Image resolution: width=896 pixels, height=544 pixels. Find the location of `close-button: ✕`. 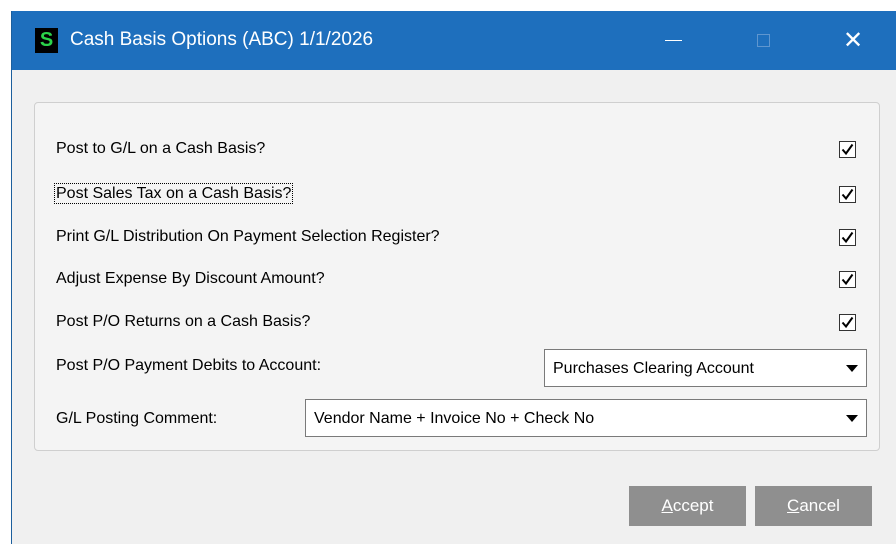

close-button: ✕ is located at coordinates (853, 40).